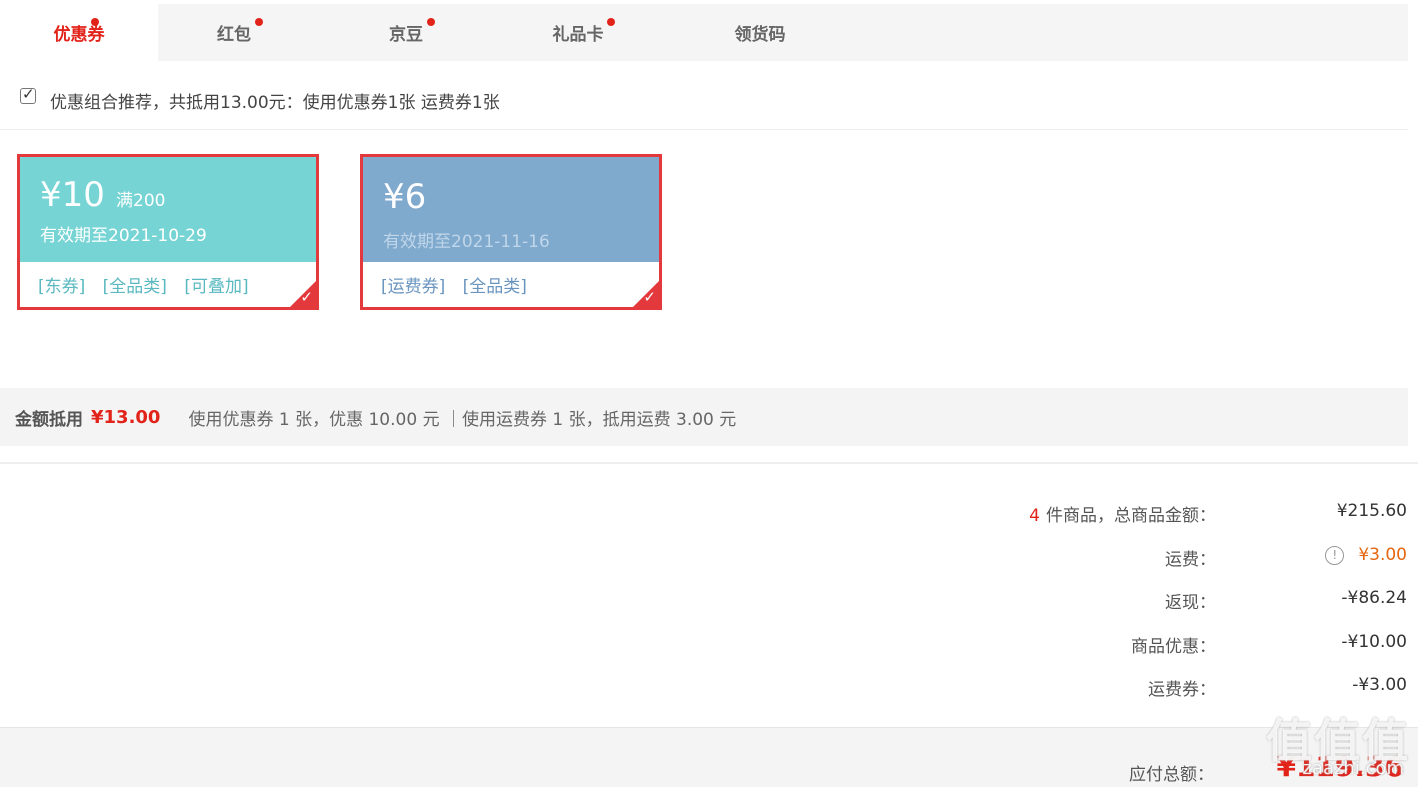 This screenshot has width=1418, height=787. I want to click on total-items-value: ¥215.60, so click(1371, 511).